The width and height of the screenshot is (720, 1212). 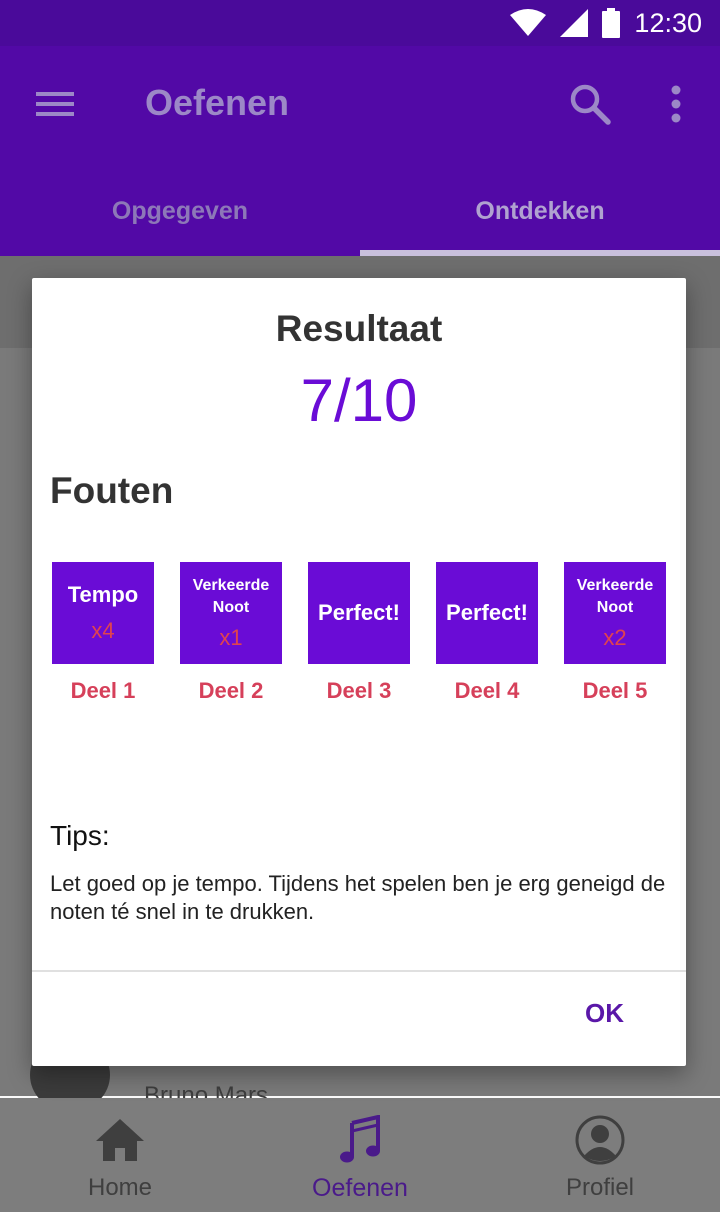 I want to click on menu-icon, so click(x=55, y=104).